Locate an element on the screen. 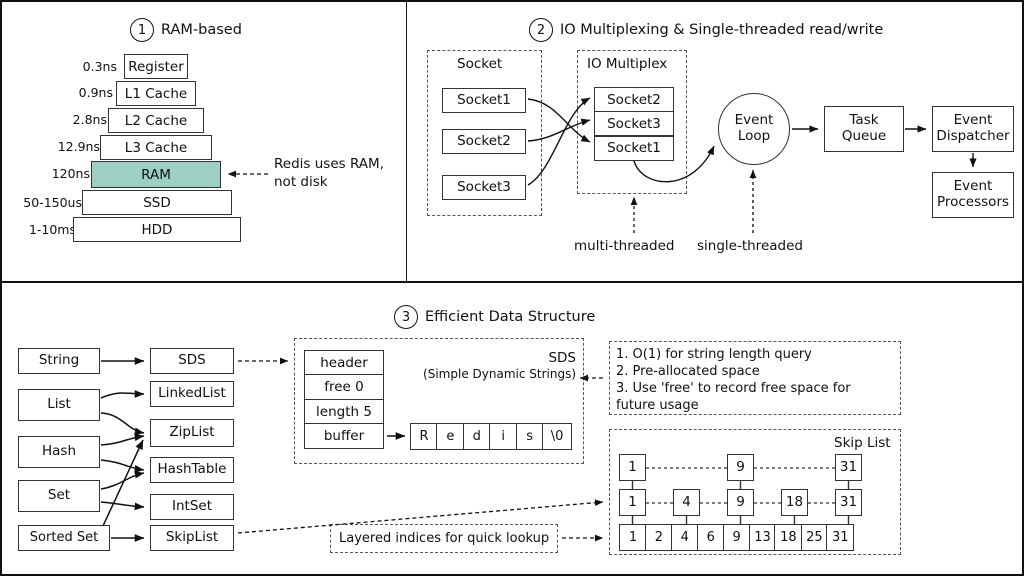  sds-note-line-2: 3. Use 'free' to record free space for is located at coordinates (733, 389).